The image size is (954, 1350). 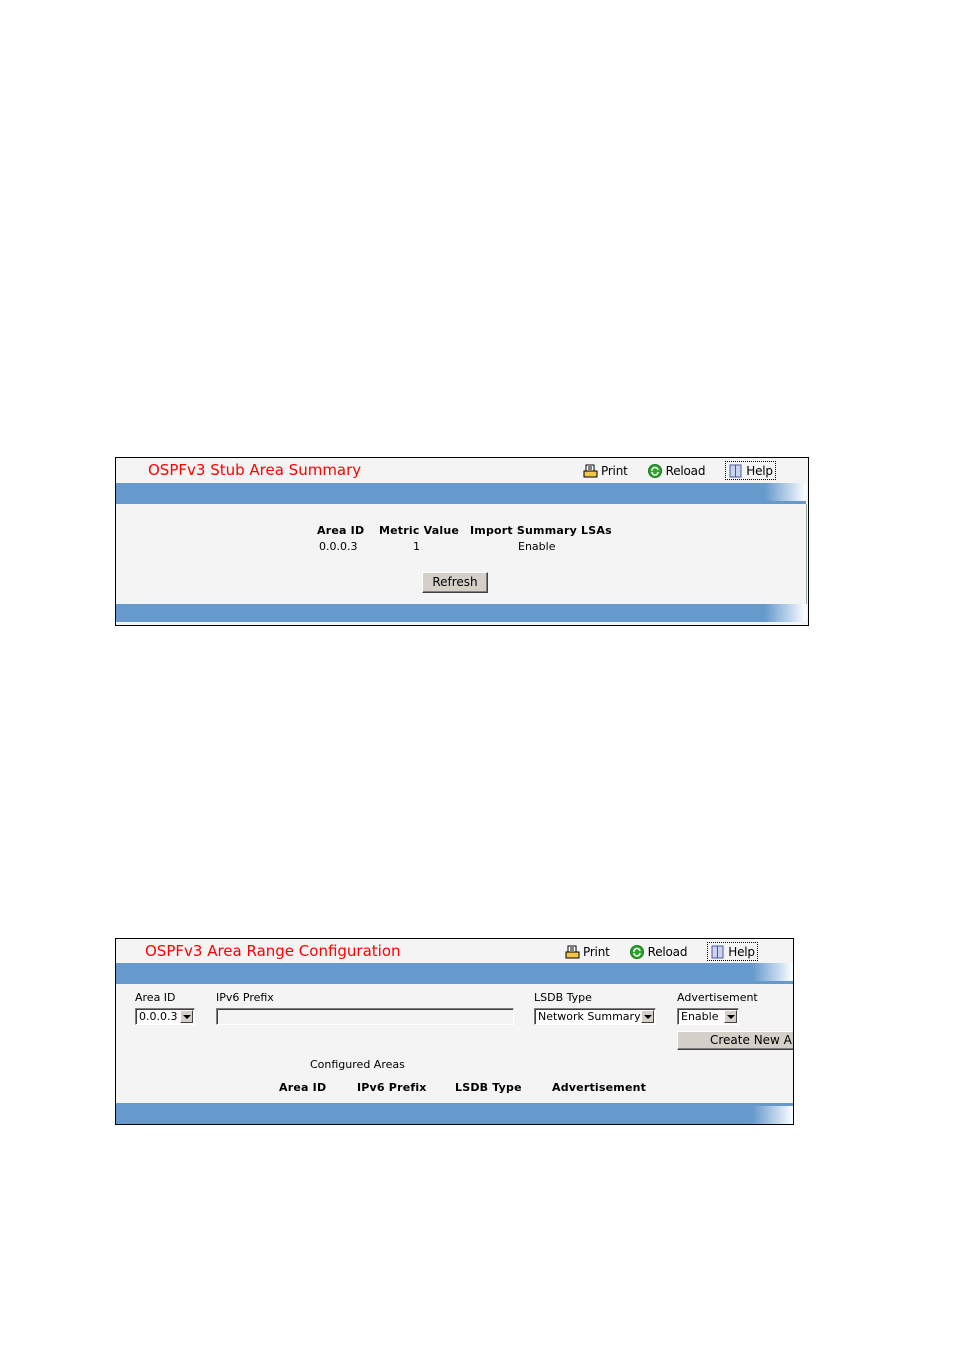 What do you see at coordinates (338, 546) in the screenshot?
I see `cell-area-id: 0.0.0.3` at bounding box center [338, 546].